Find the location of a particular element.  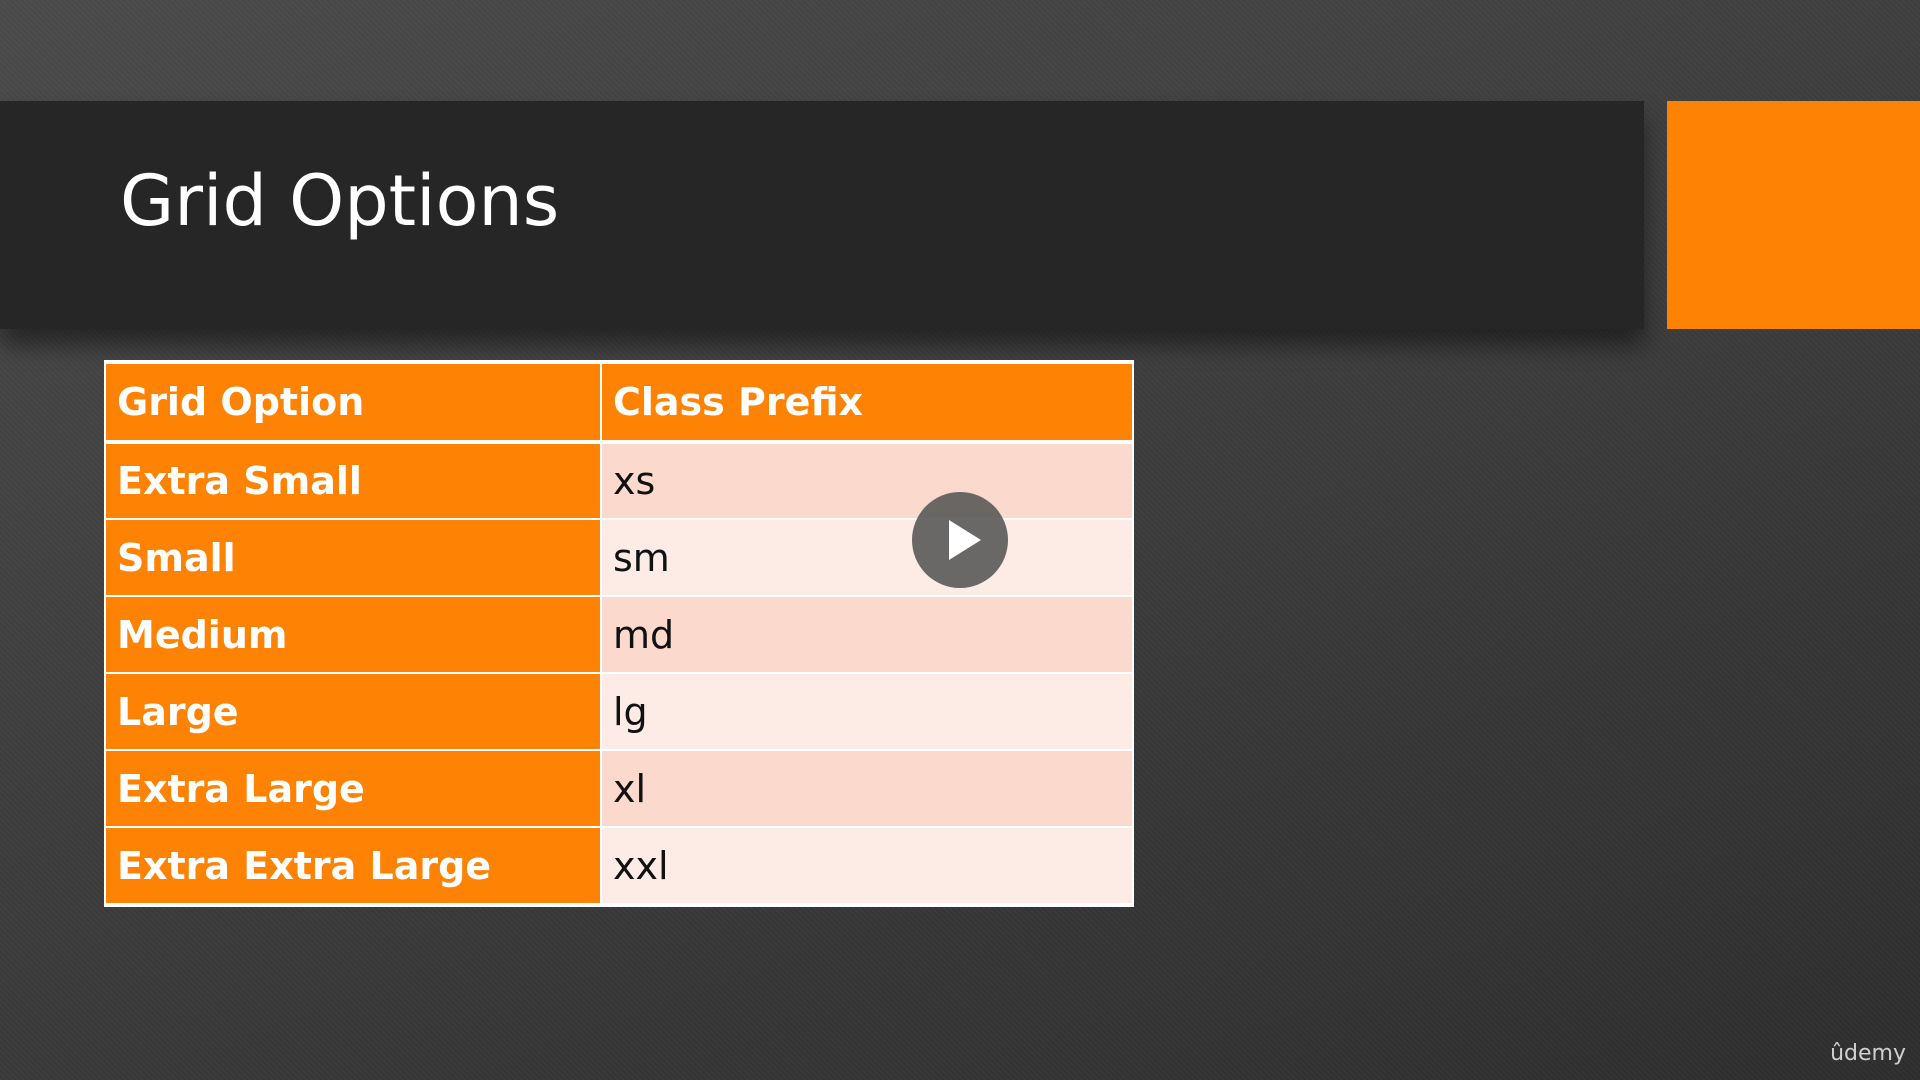

header-grid-option: Grid Option is located at coordinates (354, 403).